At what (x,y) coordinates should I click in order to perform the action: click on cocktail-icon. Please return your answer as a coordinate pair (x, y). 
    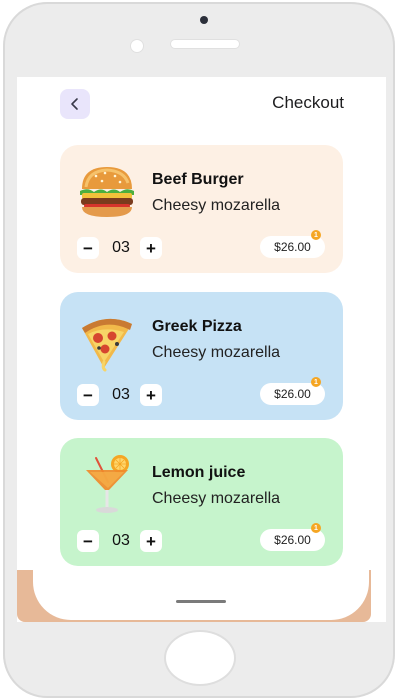
    Looking at the image, I should click on (107, 484).